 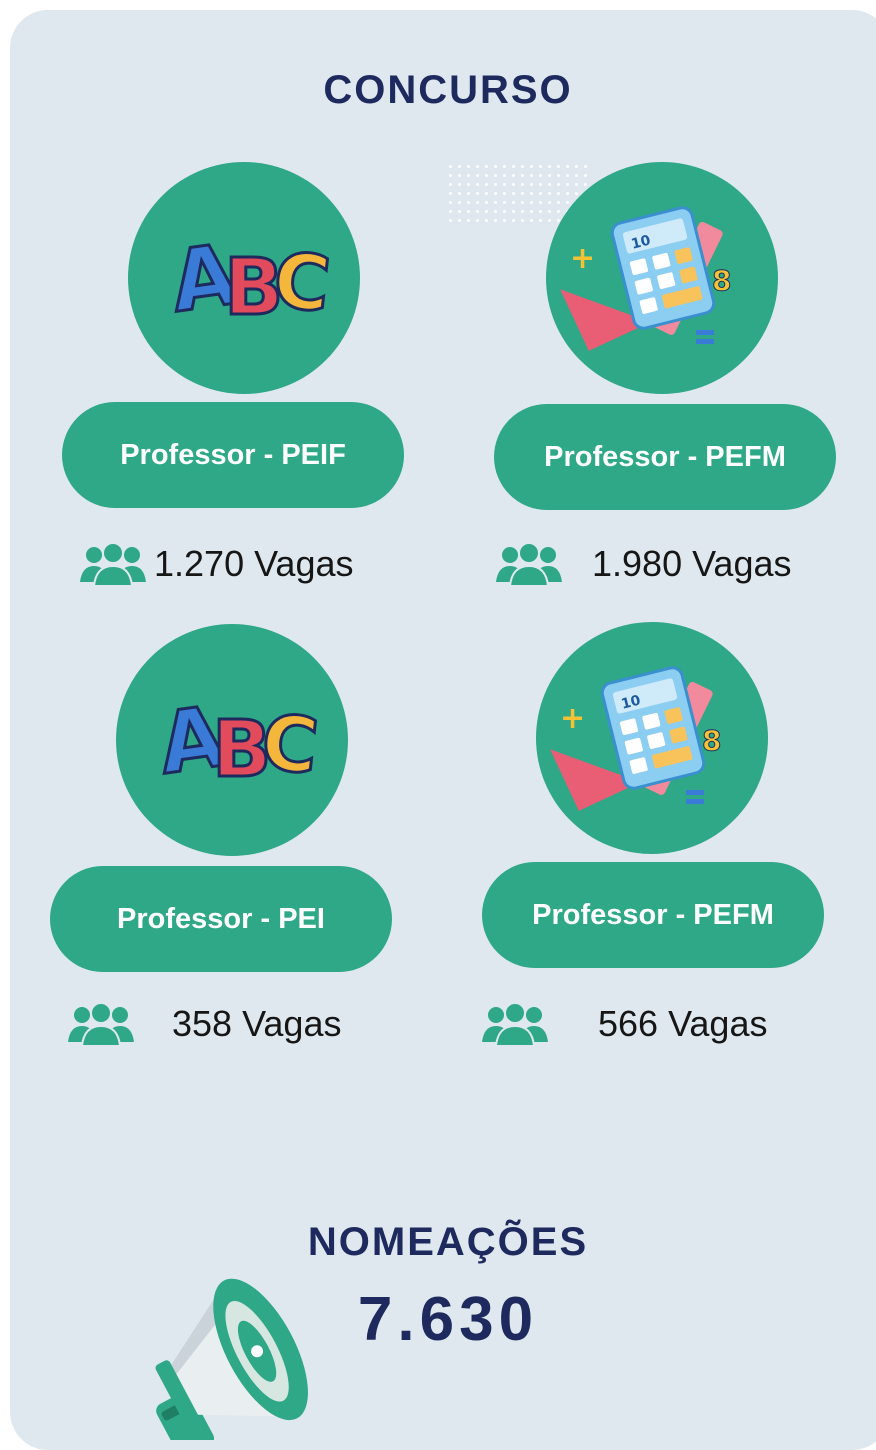 What do you see at coordinates (448, 90) in the screenshot?
I see `page-title: CONCURSO` at bounding box center [448, 90].